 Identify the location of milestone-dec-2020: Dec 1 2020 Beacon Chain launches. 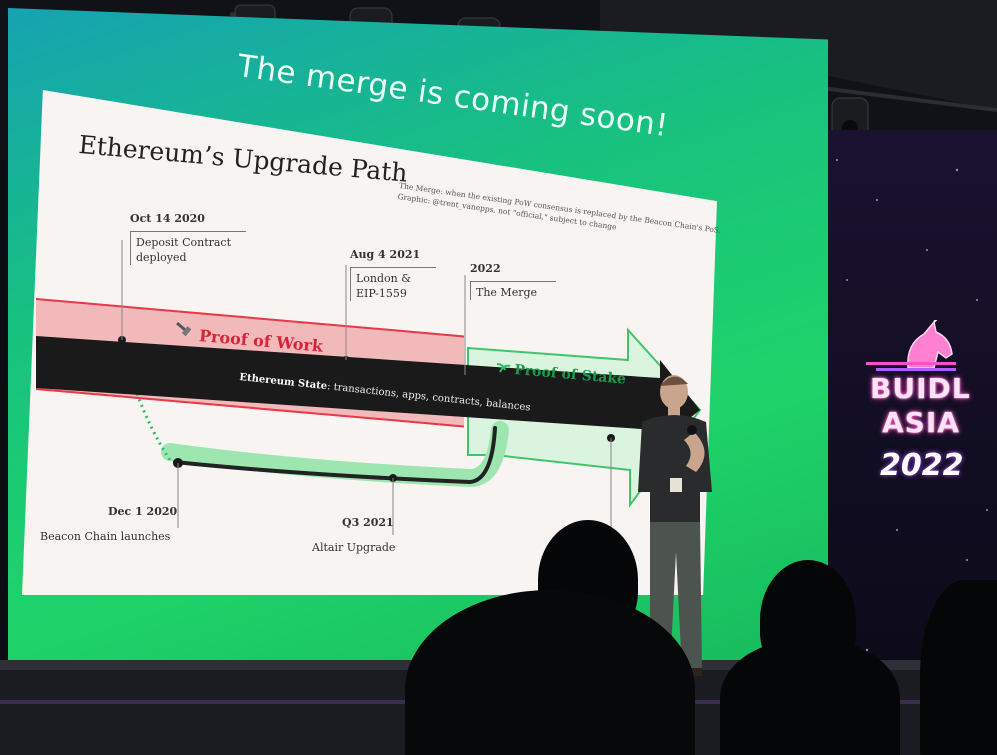
(108, 524).